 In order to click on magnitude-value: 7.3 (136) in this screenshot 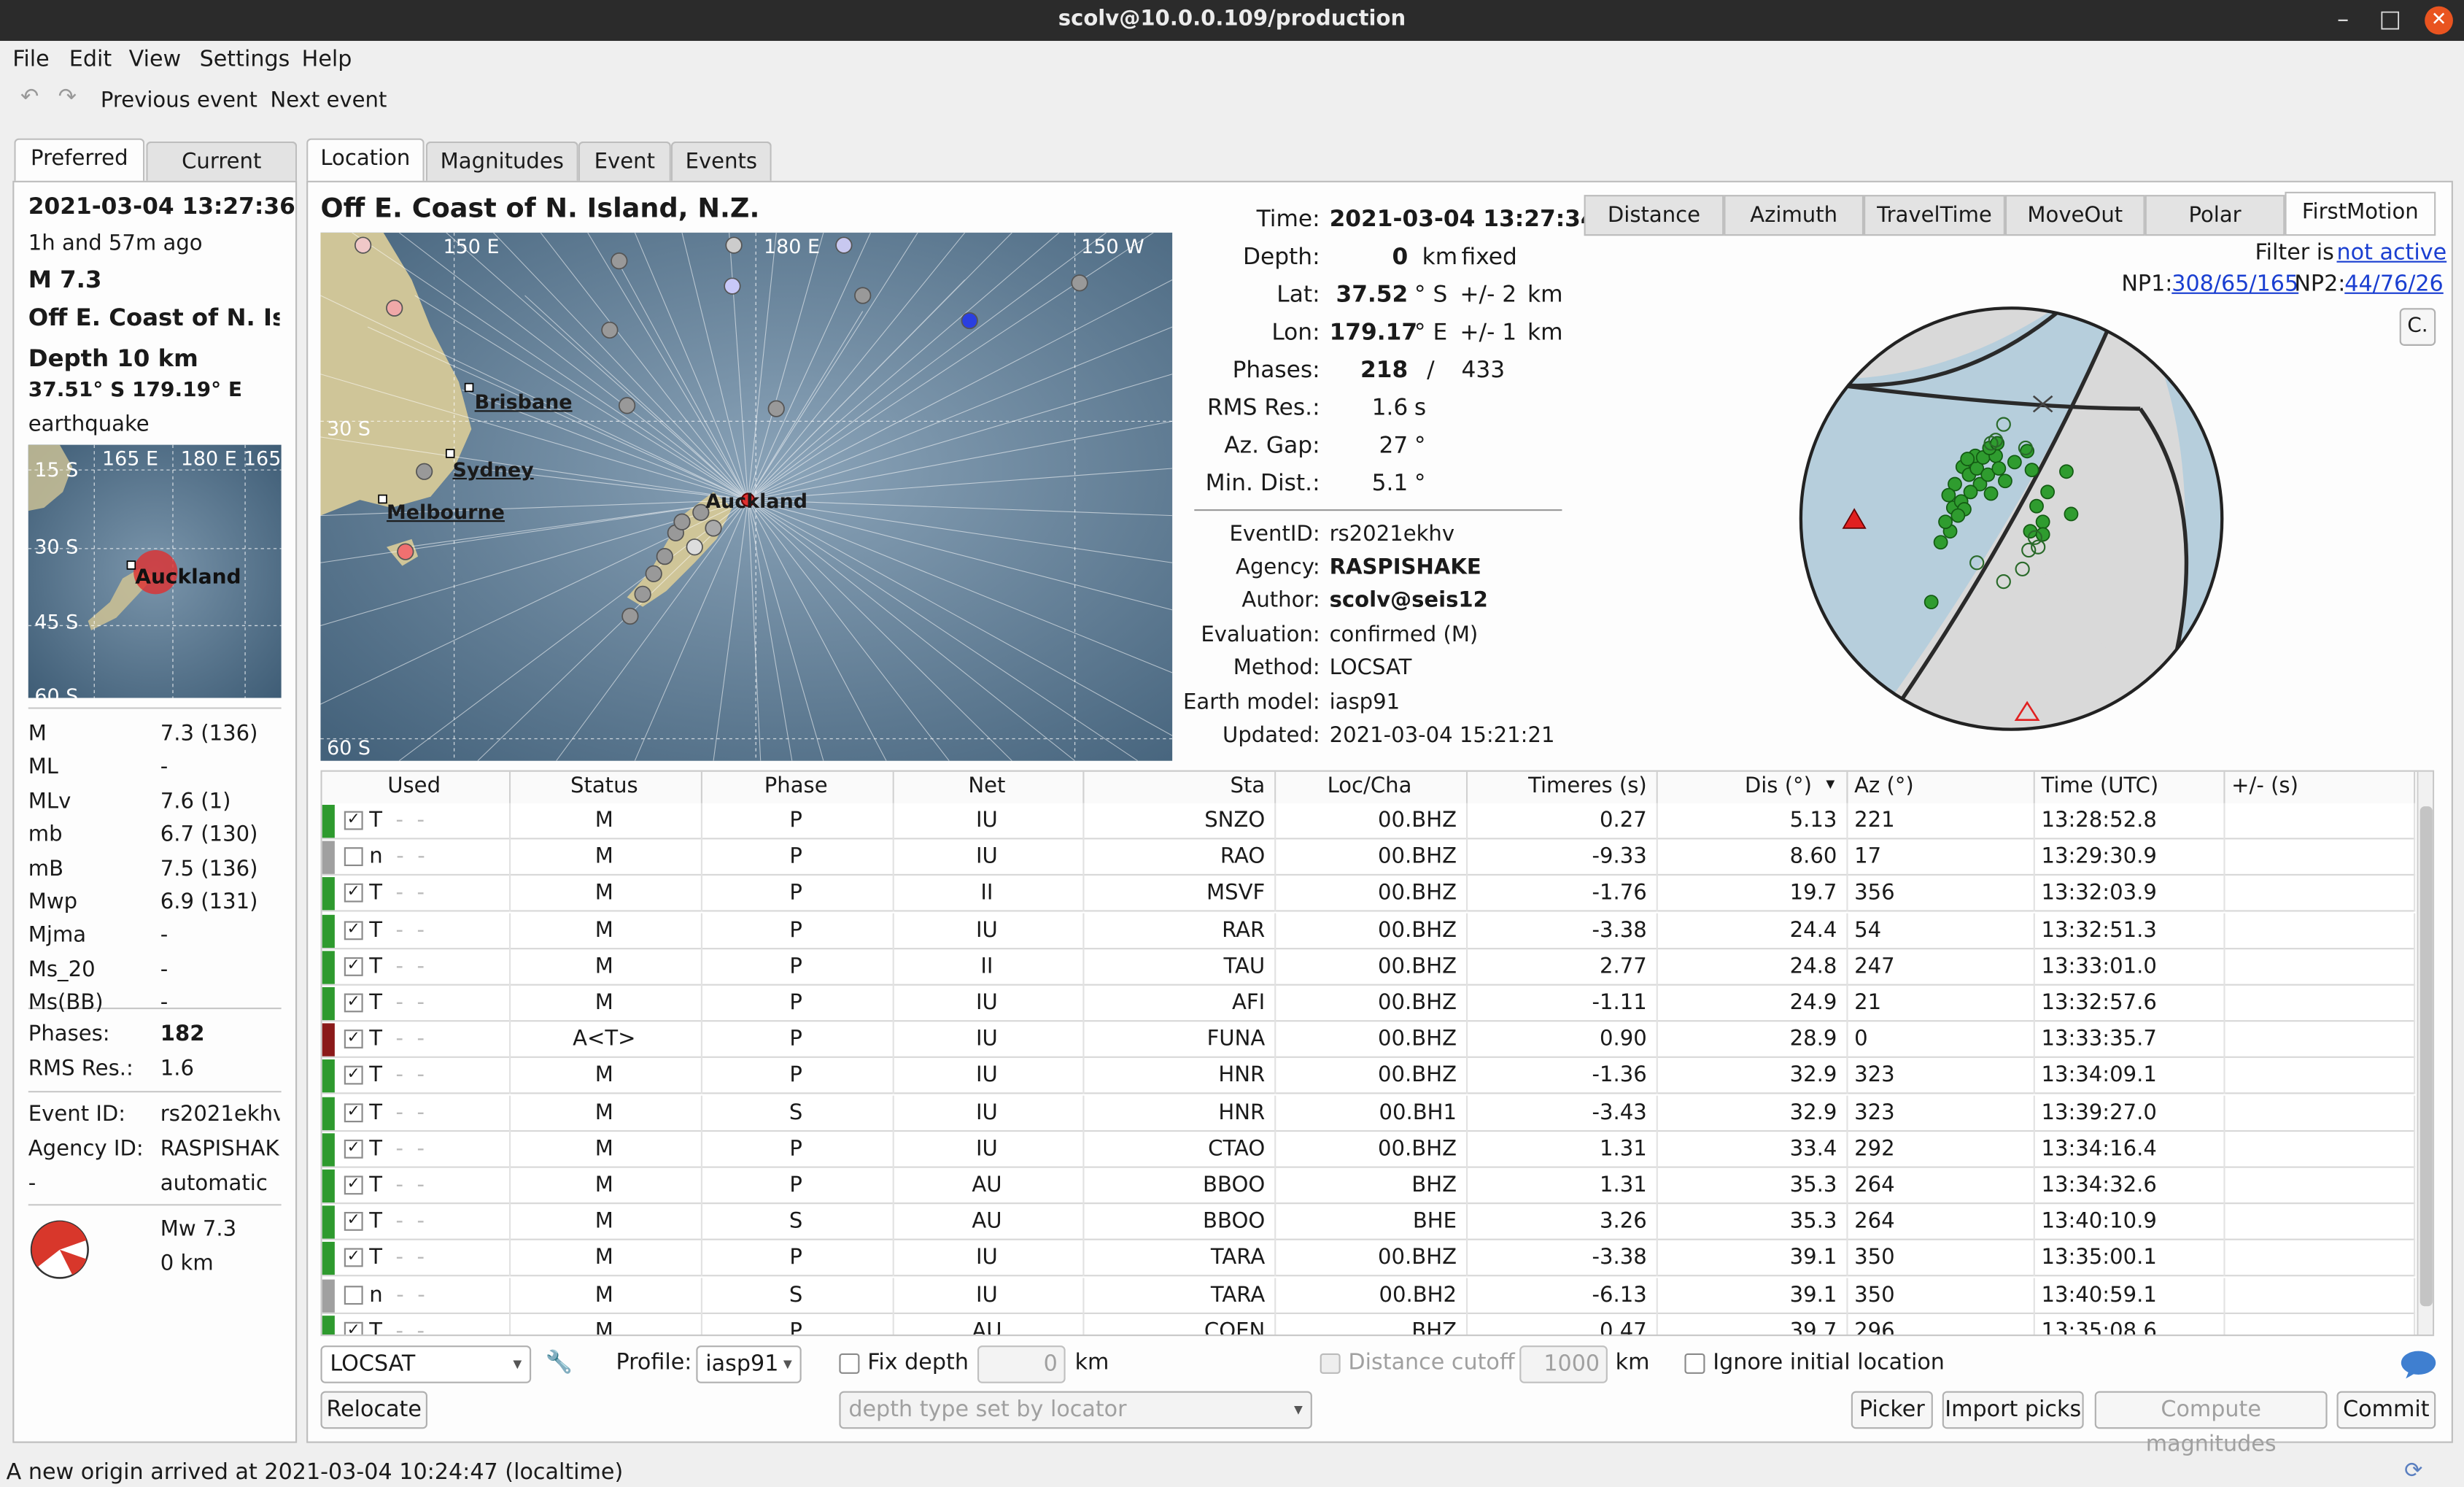, I will do `click(209, 734)`.